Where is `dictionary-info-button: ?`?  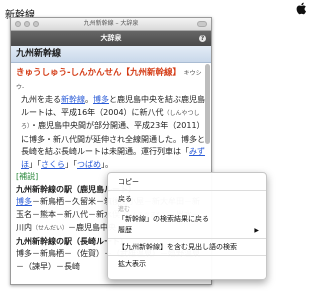 dictionary-info-button: ? is located at coordinates (202, 38).